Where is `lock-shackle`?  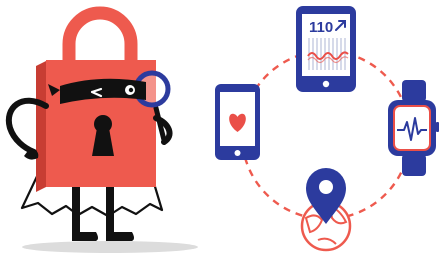
lock-shackle is located at coordinates (100, 34).